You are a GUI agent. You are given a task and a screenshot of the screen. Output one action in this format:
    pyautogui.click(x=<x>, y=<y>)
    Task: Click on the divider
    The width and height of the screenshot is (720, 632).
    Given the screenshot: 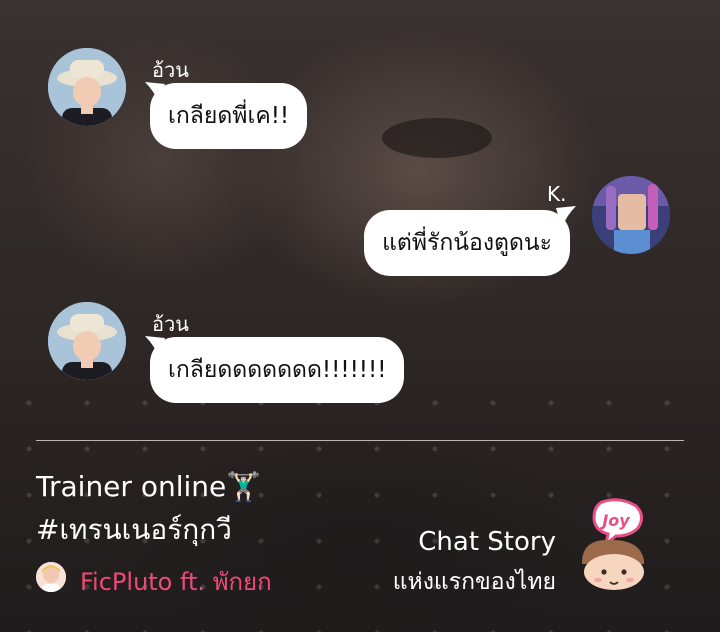 What is the action you would take?
    pyautogui.click(x=360, y=440)
    